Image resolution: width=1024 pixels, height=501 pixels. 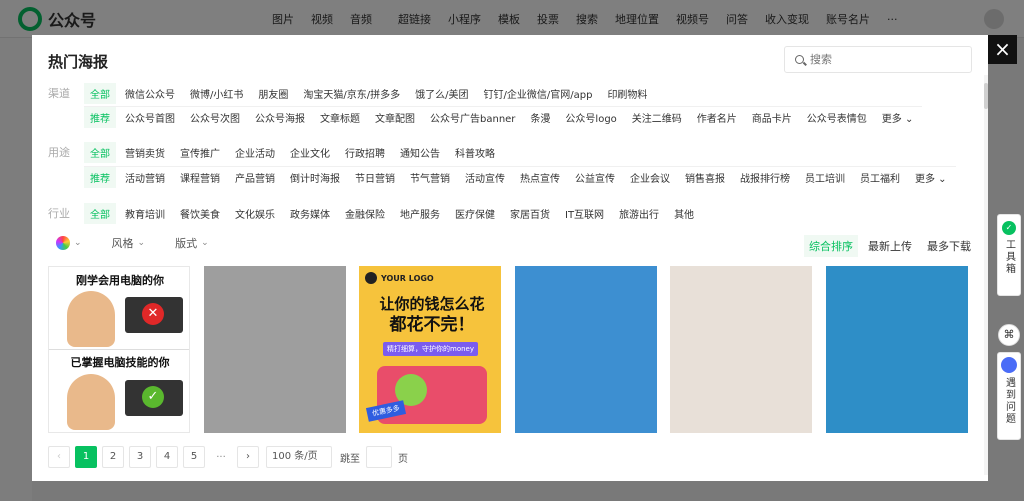 What do you see at coordinates (475, 152) in the screenshot?
I see `usage-chip: 科普攻略` at bounding box center [475, 152].